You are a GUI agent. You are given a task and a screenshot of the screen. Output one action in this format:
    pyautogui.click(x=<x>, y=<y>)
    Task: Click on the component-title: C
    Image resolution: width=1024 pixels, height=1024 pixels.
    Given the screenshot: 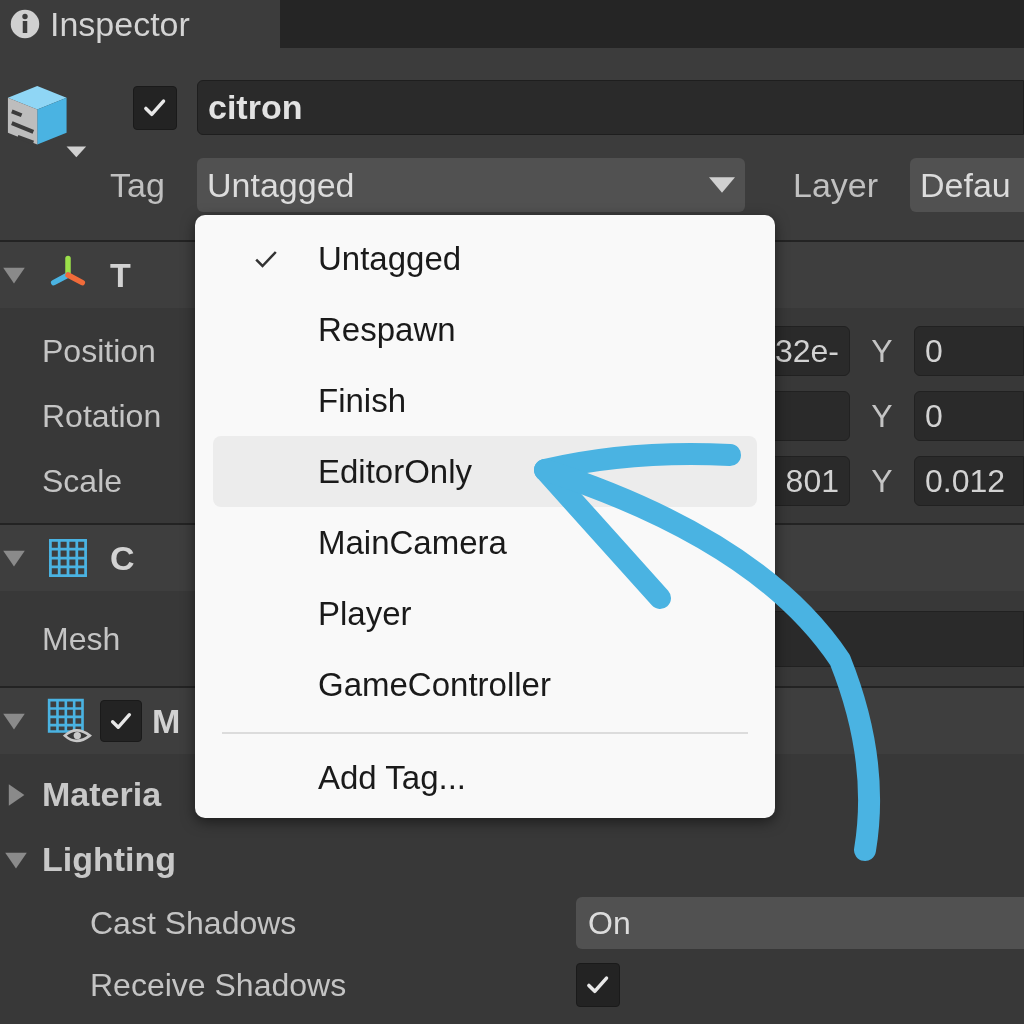 What is the action you would take?
    pyautogui.click(x=122, y=558)
    